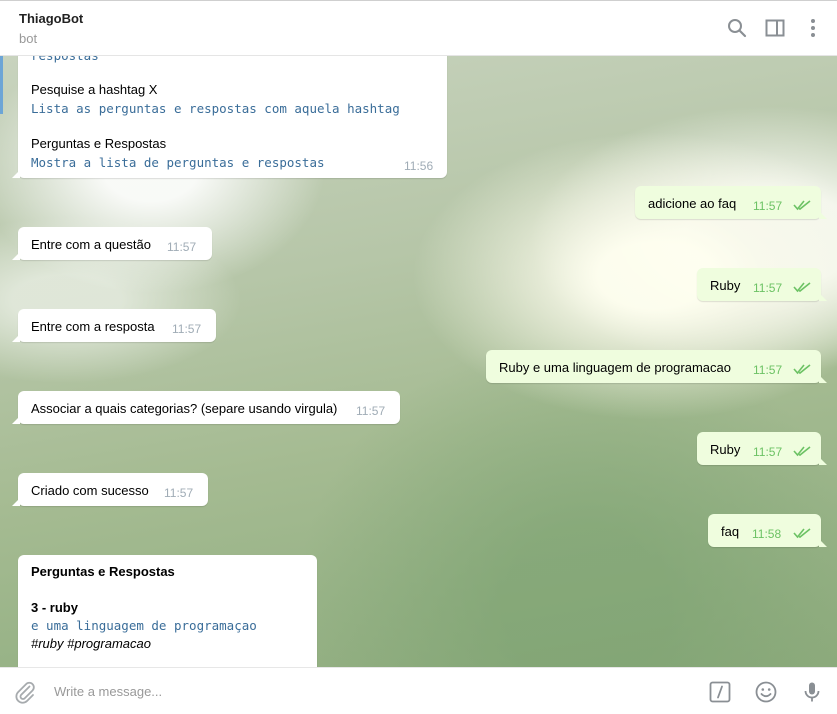  Describe the element at coordinates (99, 143) in the screenshot. I see `command-title: Perguntas e Respostas` at that location.